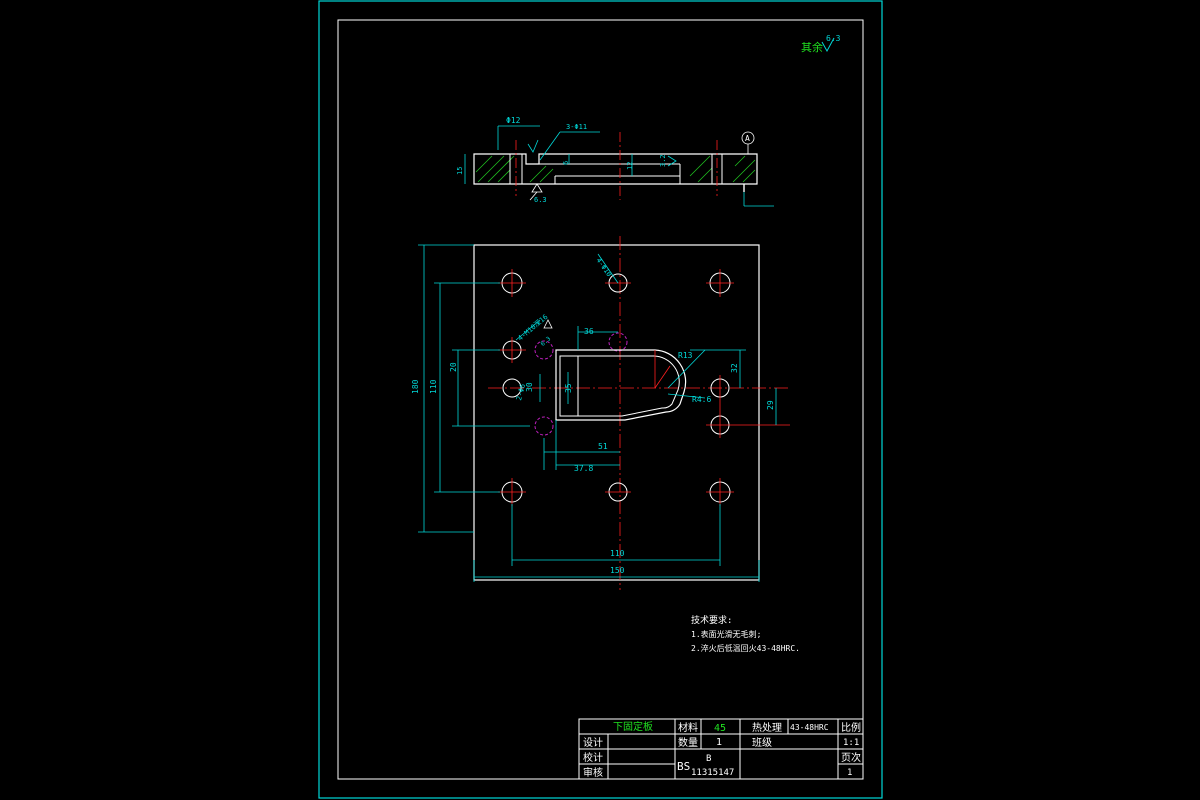 This screenshot has height=800, width=1200. Describe the element at coordinates (433, 386) in the screenshot. I see `dim-hole-pitch-v: 110` at that location.